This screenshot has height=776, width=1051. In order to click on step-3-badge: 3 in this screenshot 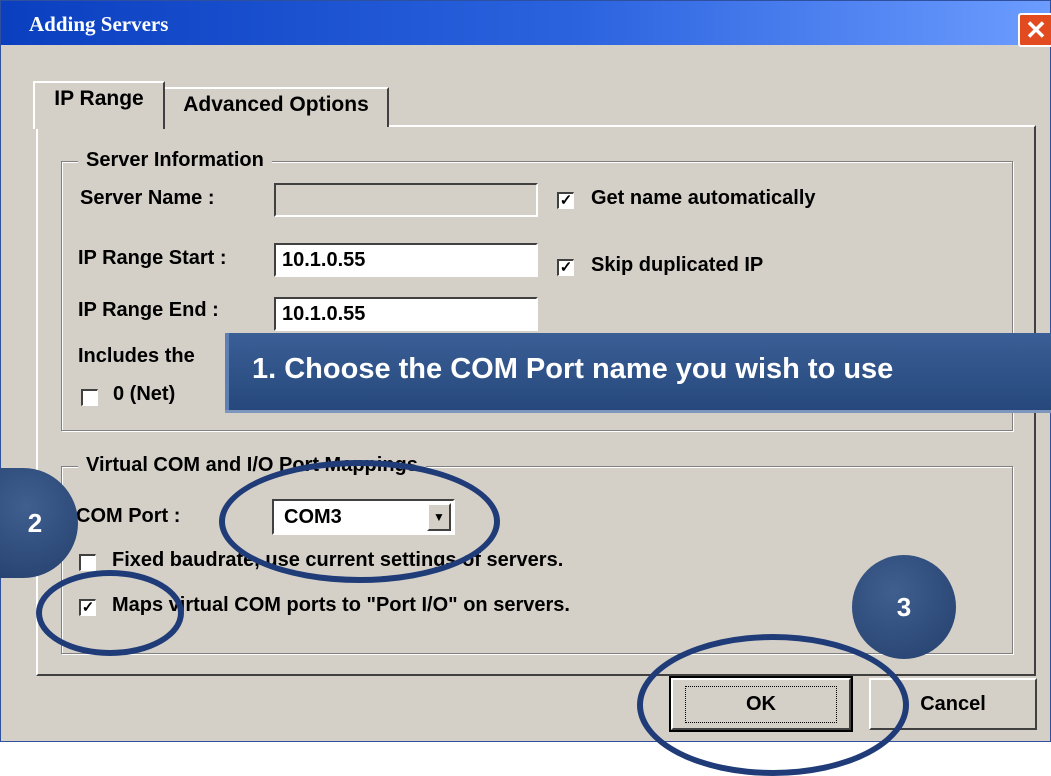, I will do `click(904, 607)`.